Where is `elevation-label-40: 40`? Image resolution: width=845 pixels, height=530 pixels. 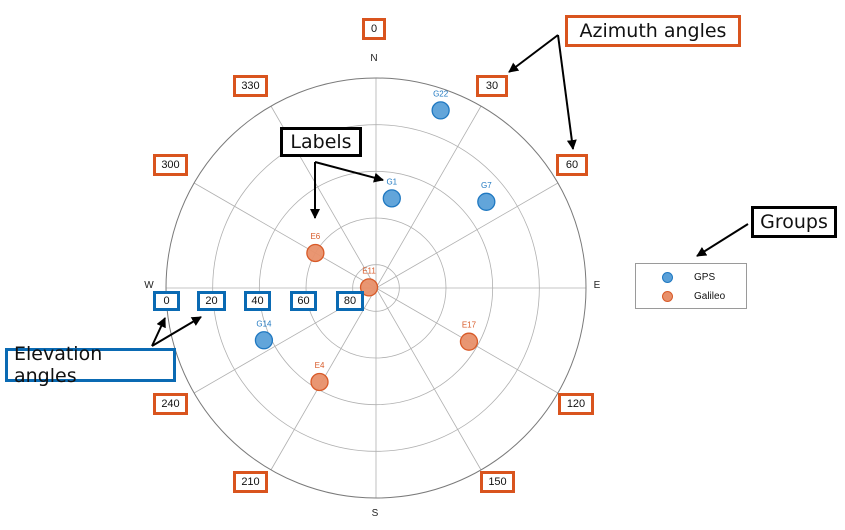 elevation-label-40: 40 is located at coordinates (257, 301).